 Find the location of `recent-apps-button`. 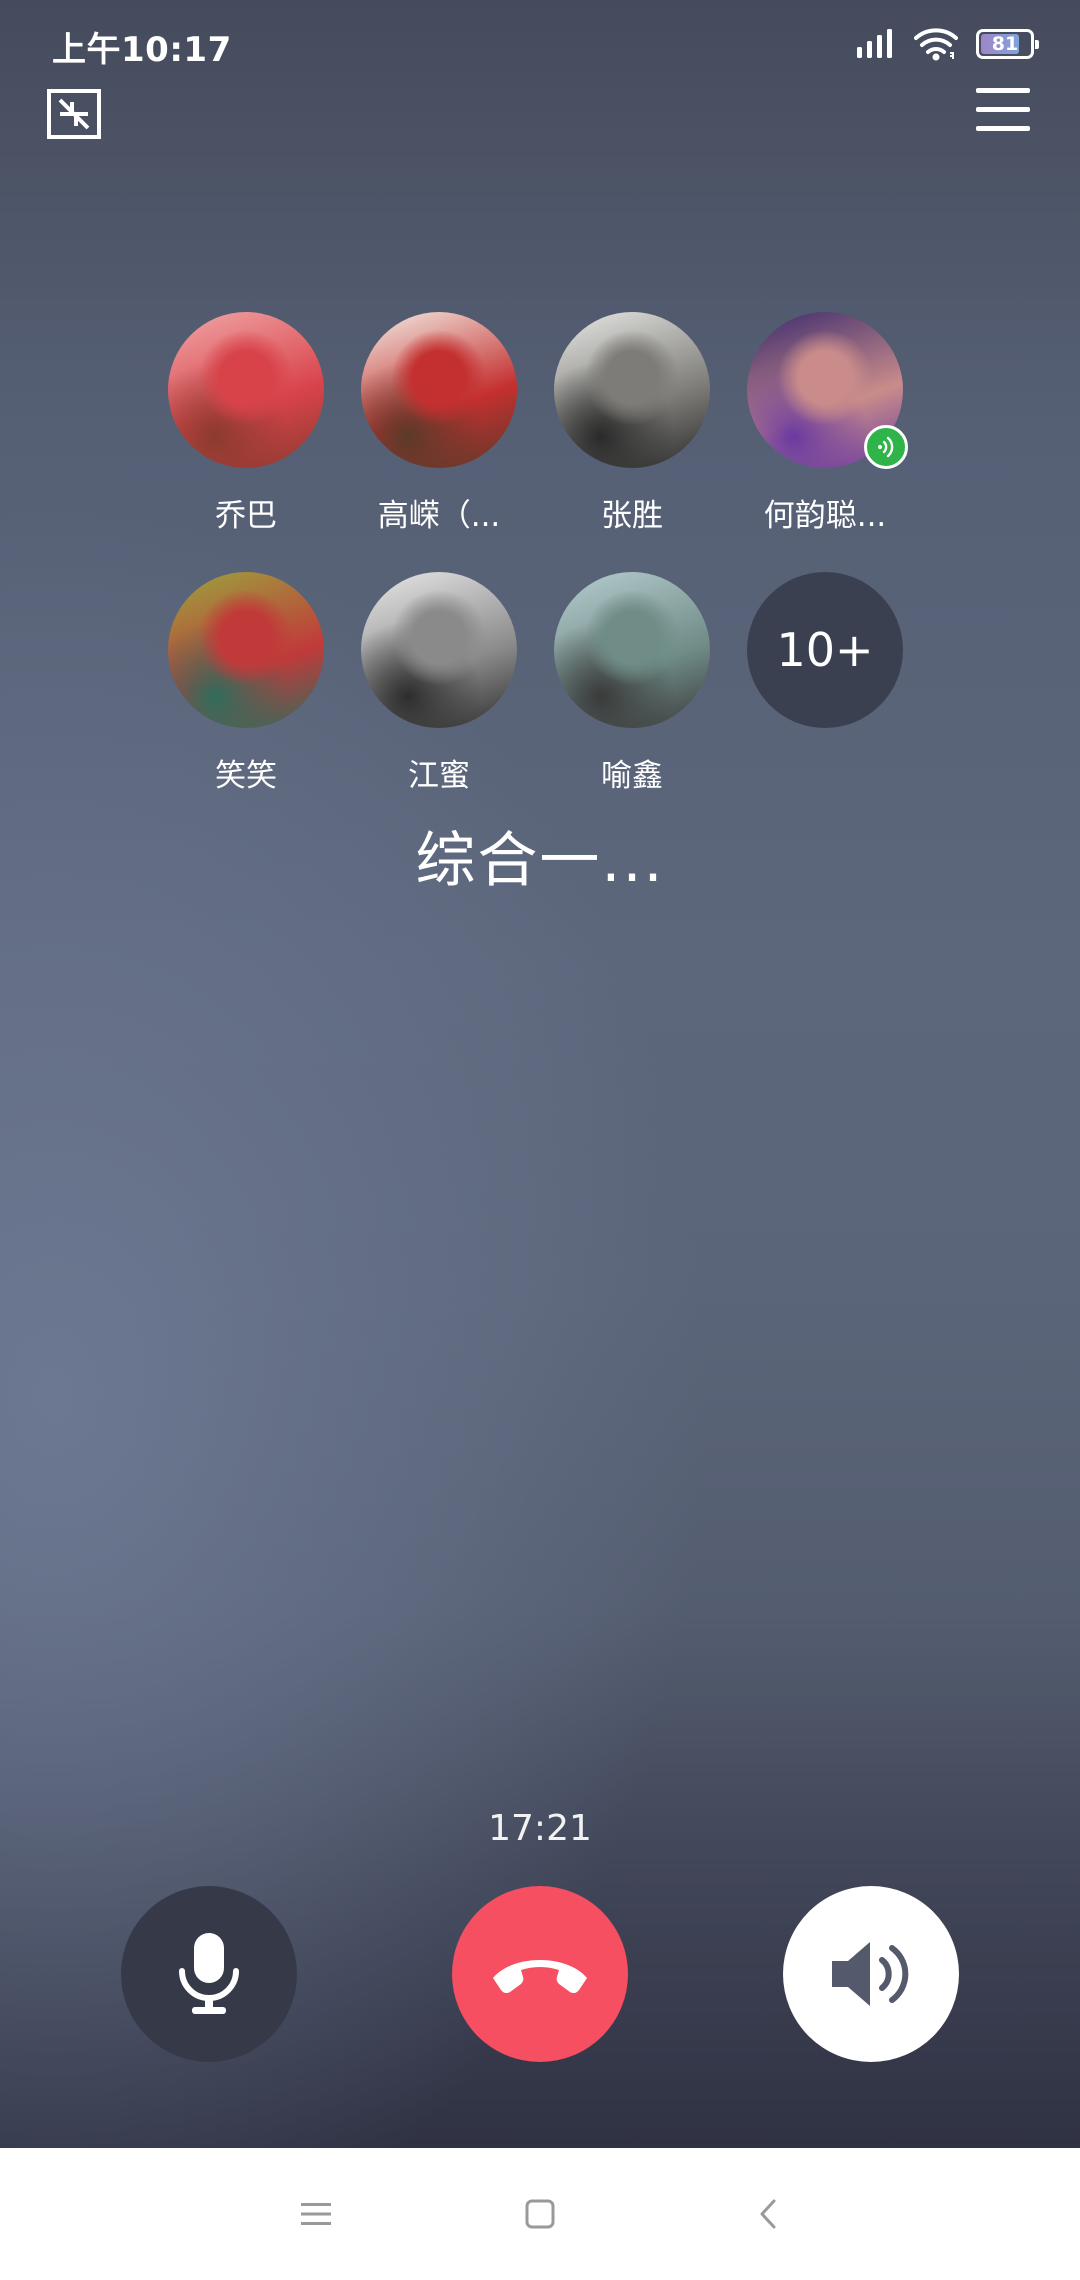

recent-apps-button is located at coordinates (316, 2214).